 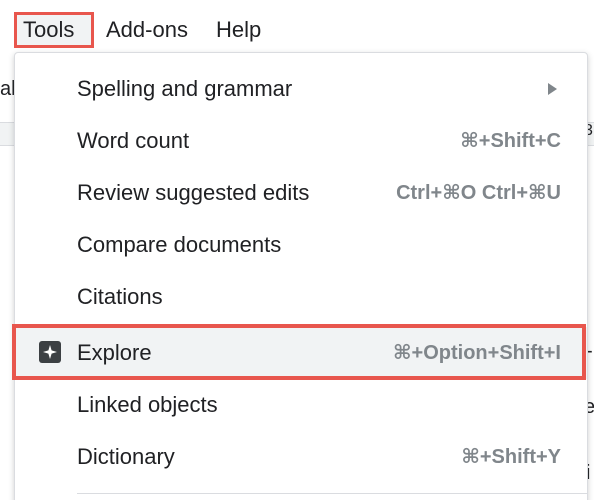 What do you see at coordinates (332, 493) in the screenshot?
I see `menu-divider` at bounding box center [332, 493].